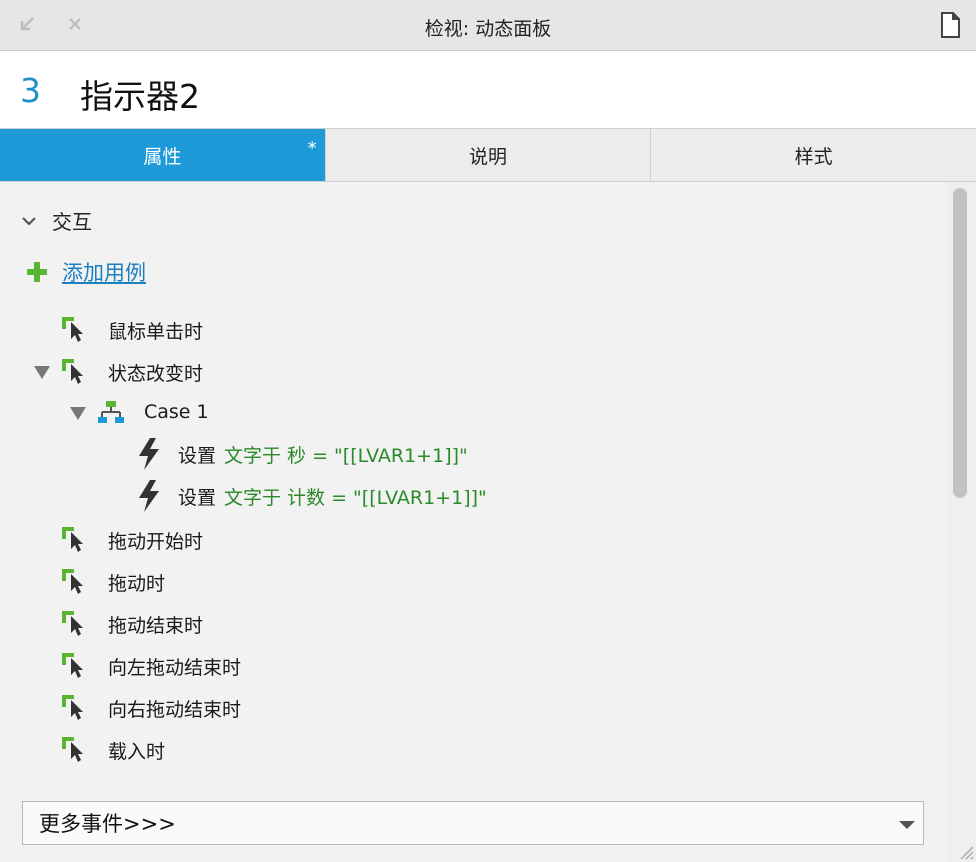 The image size is (976, 862). What do you see at coordinates (72, 222) in the screenshot?
I see `section-title: 交互` at bounding box center [72, 222].